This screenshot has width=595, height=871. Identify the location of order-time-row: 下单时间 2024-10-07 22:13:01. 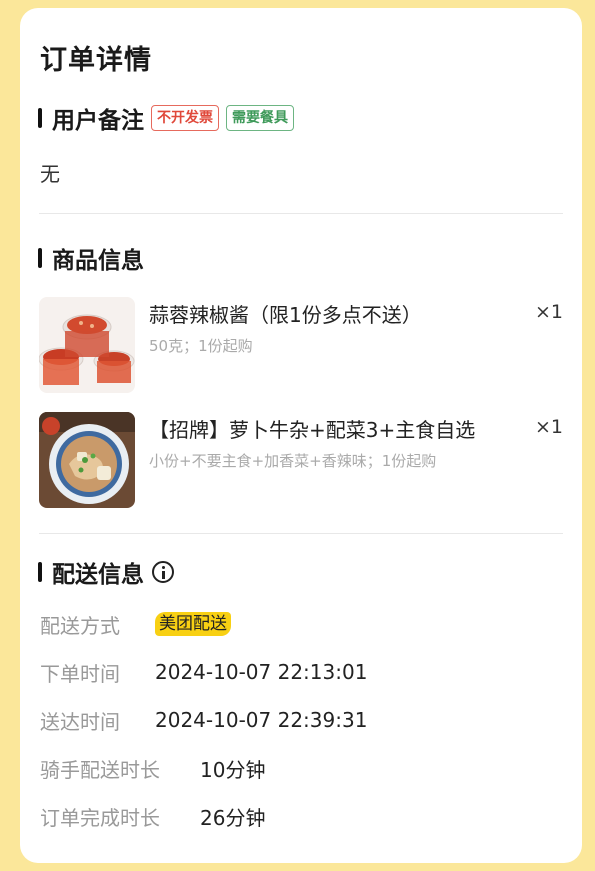
(203, 672).